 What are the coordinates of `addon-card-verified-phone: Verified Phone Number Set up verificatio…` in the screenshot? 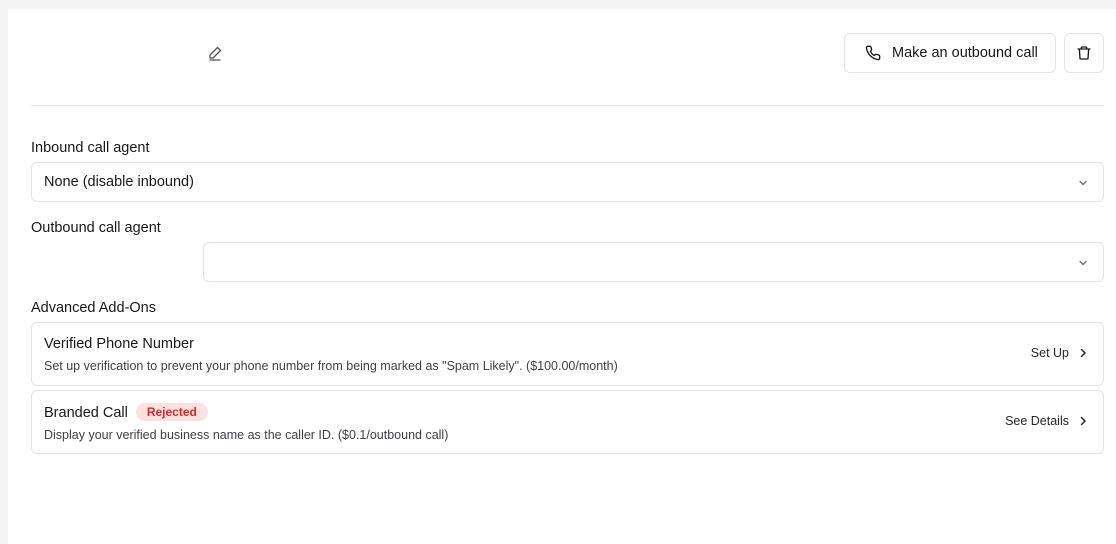 It's located at (567, 354).